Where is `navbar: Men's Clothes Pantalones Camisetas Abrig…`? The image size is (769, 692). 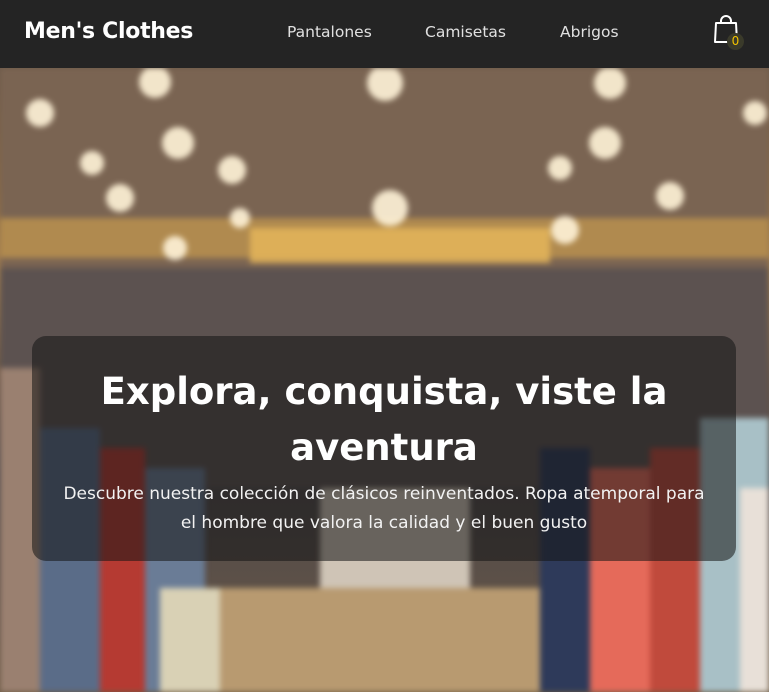 navbar: Men's Clothes Pantalones Camisetas Abrig… is located at coordinates (384, 34).